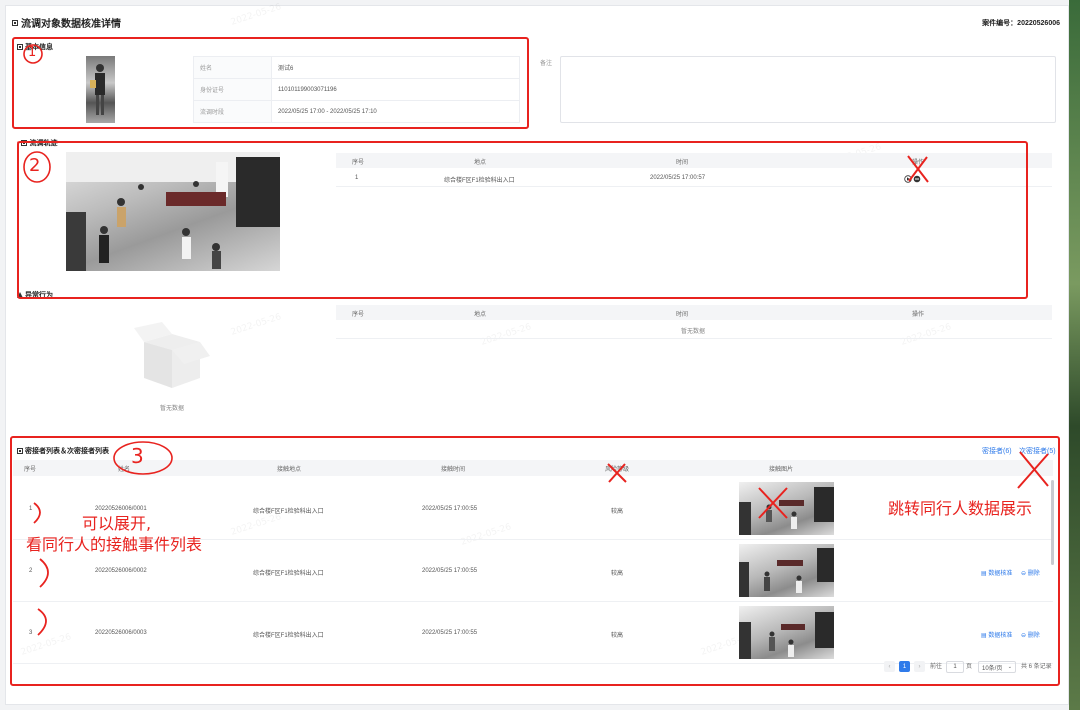  Describe the element at coordinates (114, 544) in the screenshot. I see `annotation-expand-note-line2: 看同行人的接触事件列表` at that location.